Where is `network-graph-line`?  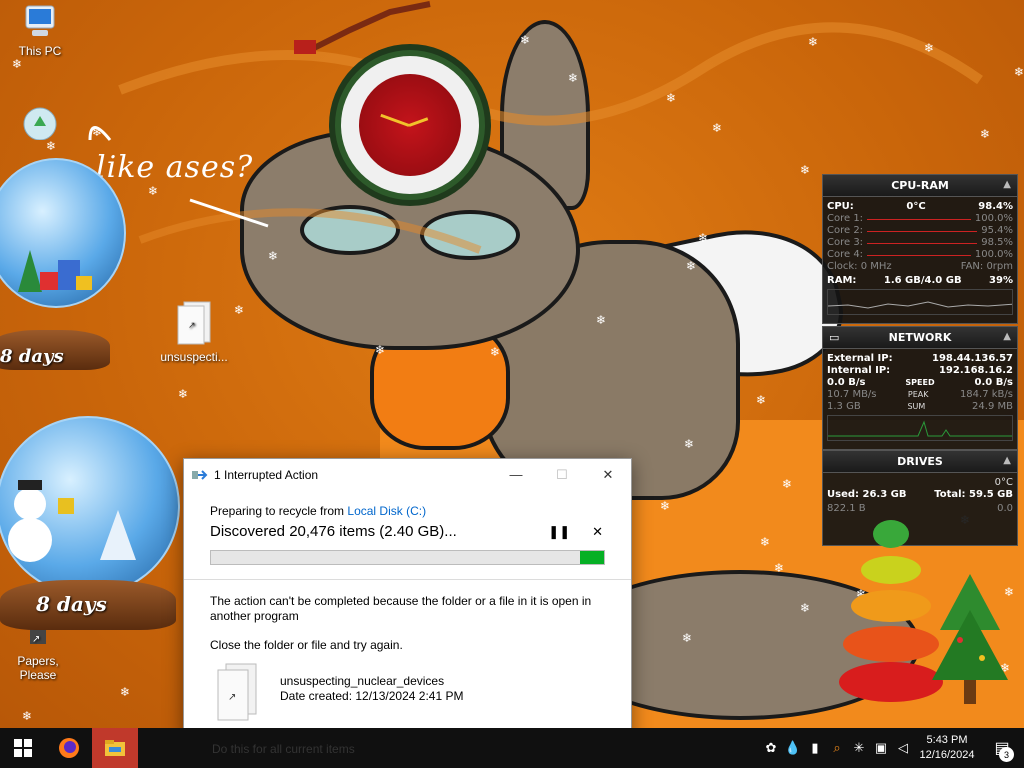
network-graph-line is located at coordinates (920, 428).